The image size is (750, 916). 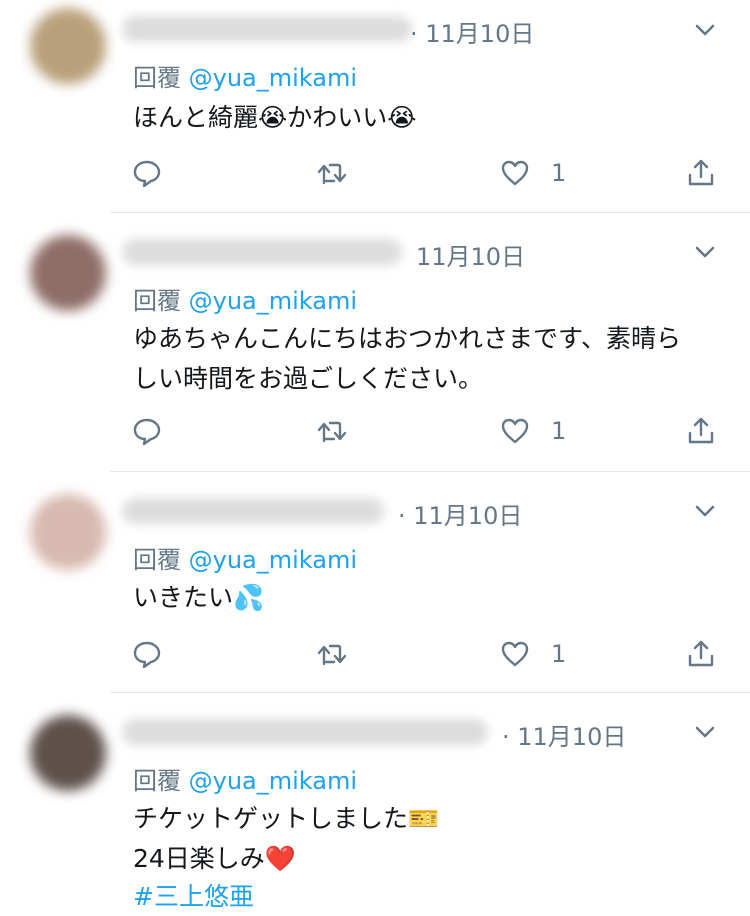 I want to click on tweet-date: 11月10日, so click(x=470, y=254).